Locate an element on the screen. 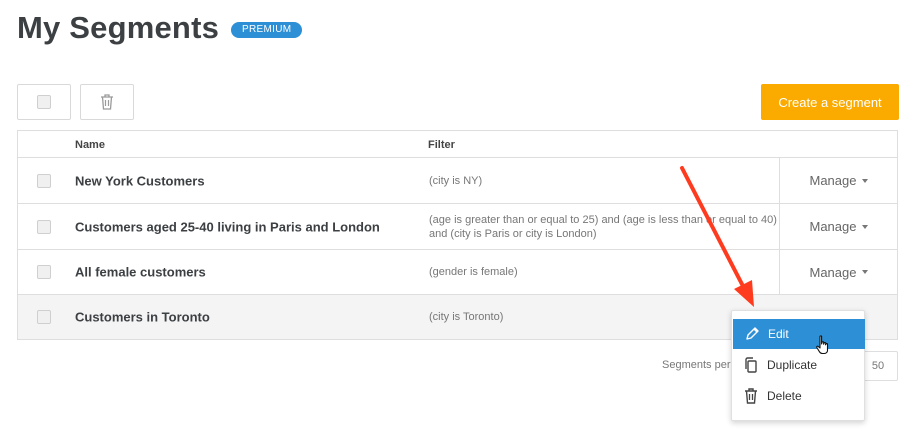 The height and width of the screenshot is (434, 914). menu-item-delete: Delete is located at coordinates (798, 396).